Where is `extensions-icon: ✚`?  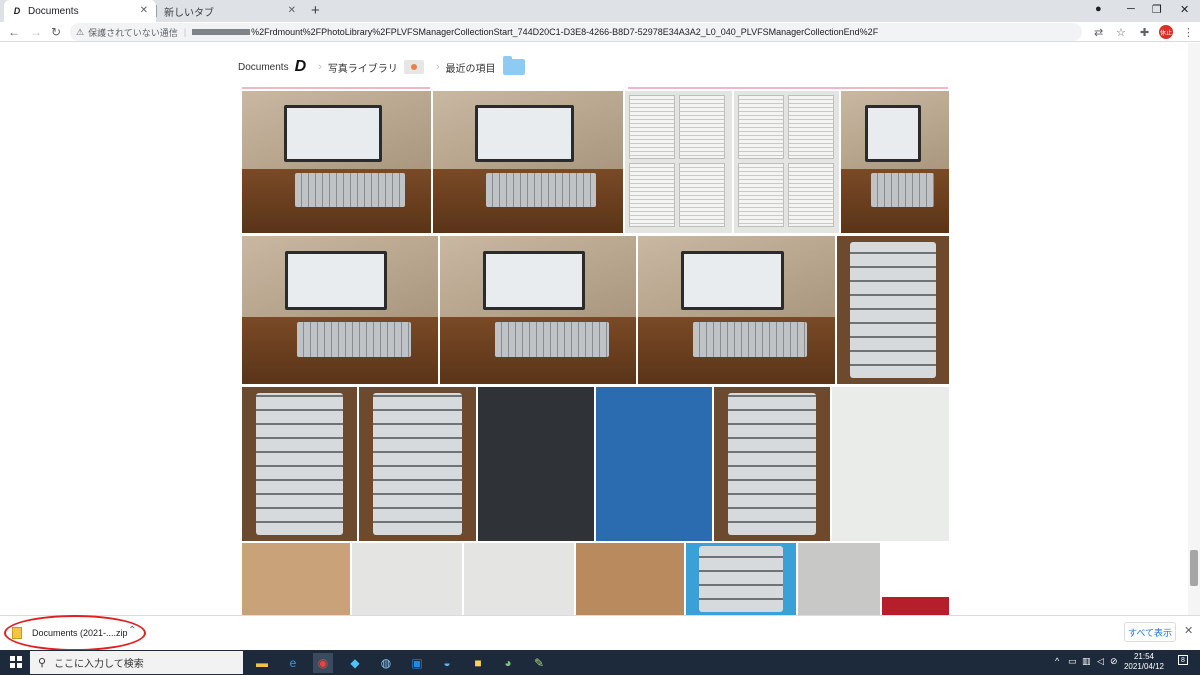 extensions-icon: ✚ is located at coordinates (1144, 32).